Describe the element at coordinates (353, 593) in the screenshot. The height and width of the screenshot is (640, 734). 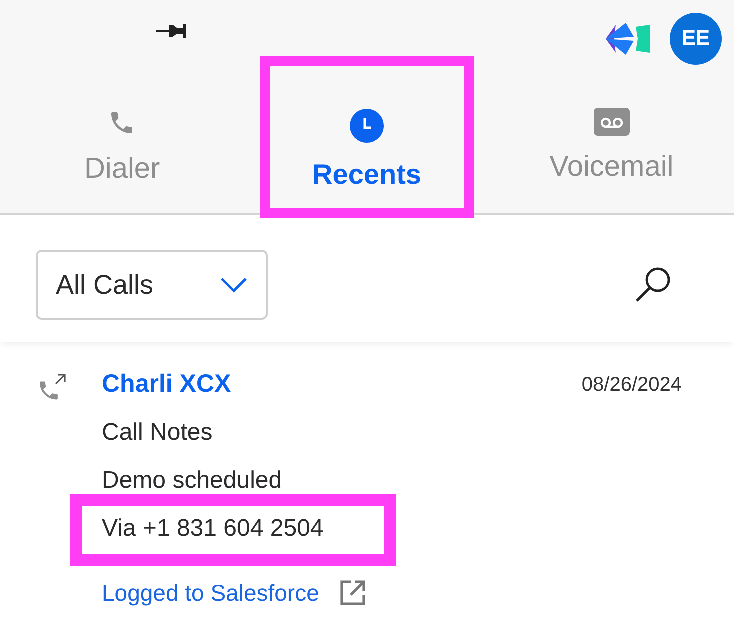
I see `external-link-icon` at that location.